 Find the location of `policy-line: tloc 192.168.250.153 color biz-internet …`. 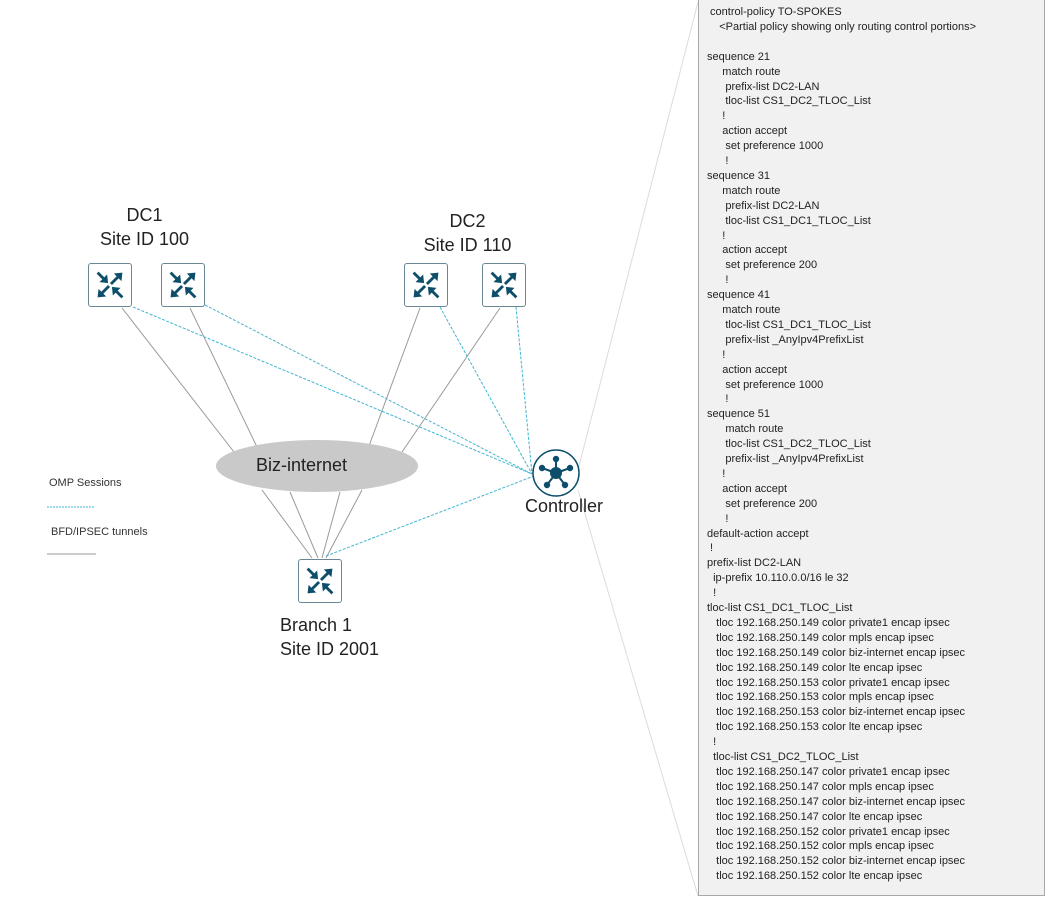

policy-line: tloc 192.168.250.153 color biz-internet … is located at coordinates (836, 712).